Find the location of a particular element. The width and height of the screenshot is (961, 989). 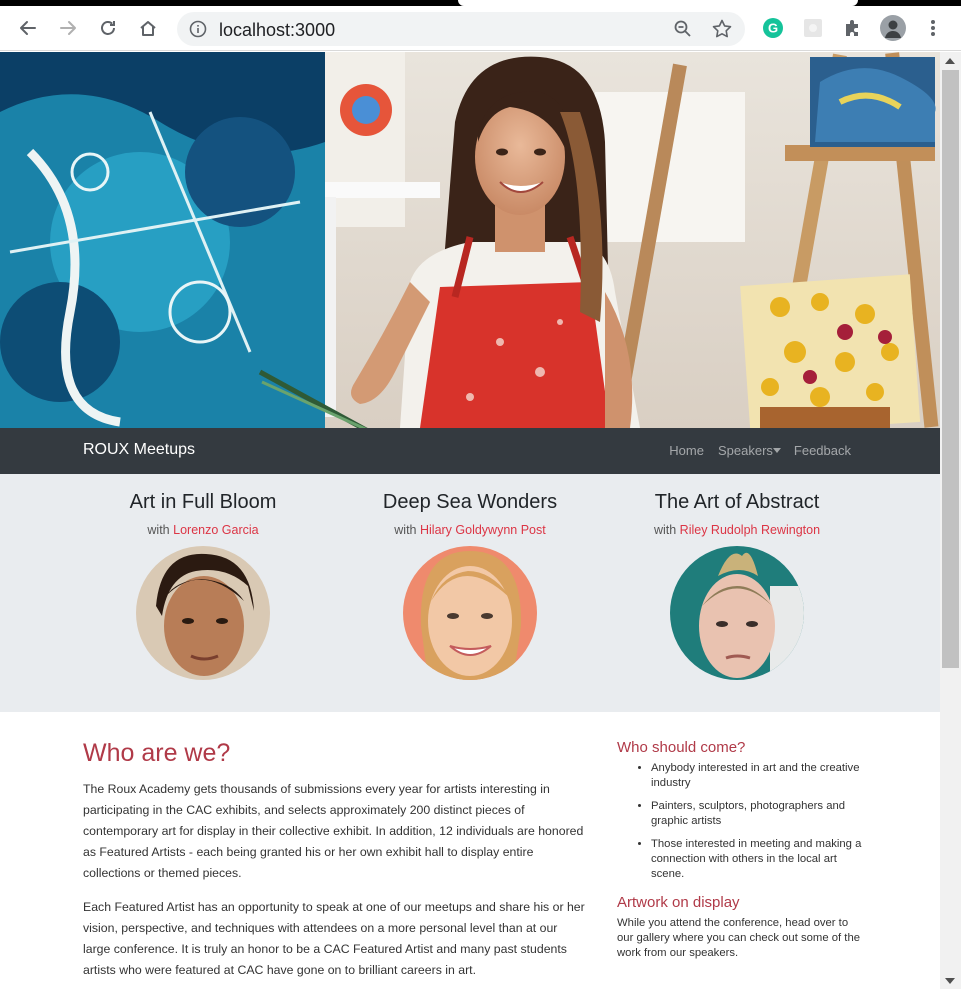

page-scrollbar is located at coordinates (950, 520).